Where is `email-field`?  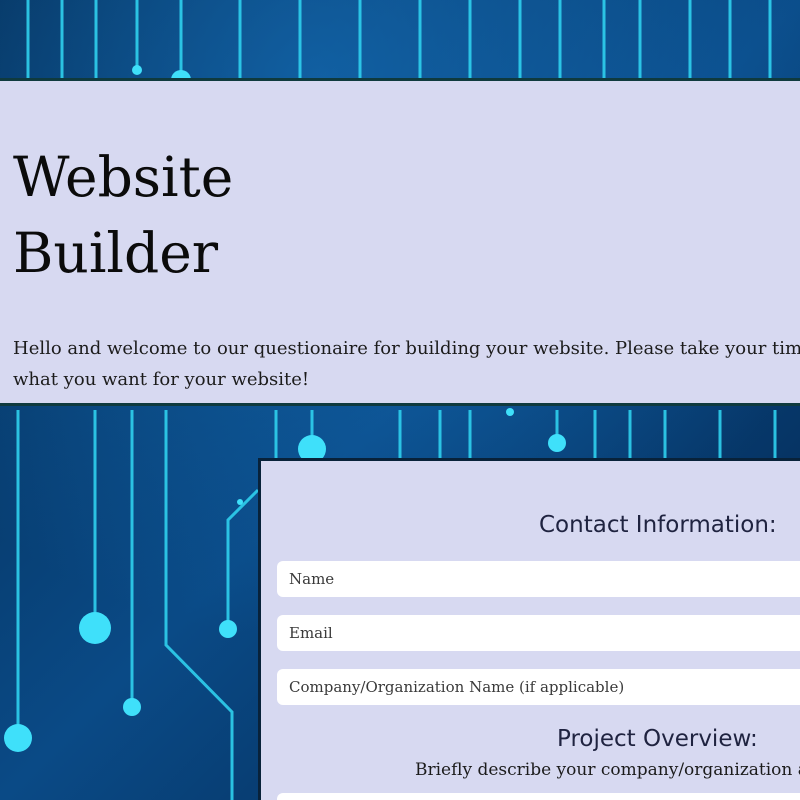
email-field is located at coordinates (538, 633).